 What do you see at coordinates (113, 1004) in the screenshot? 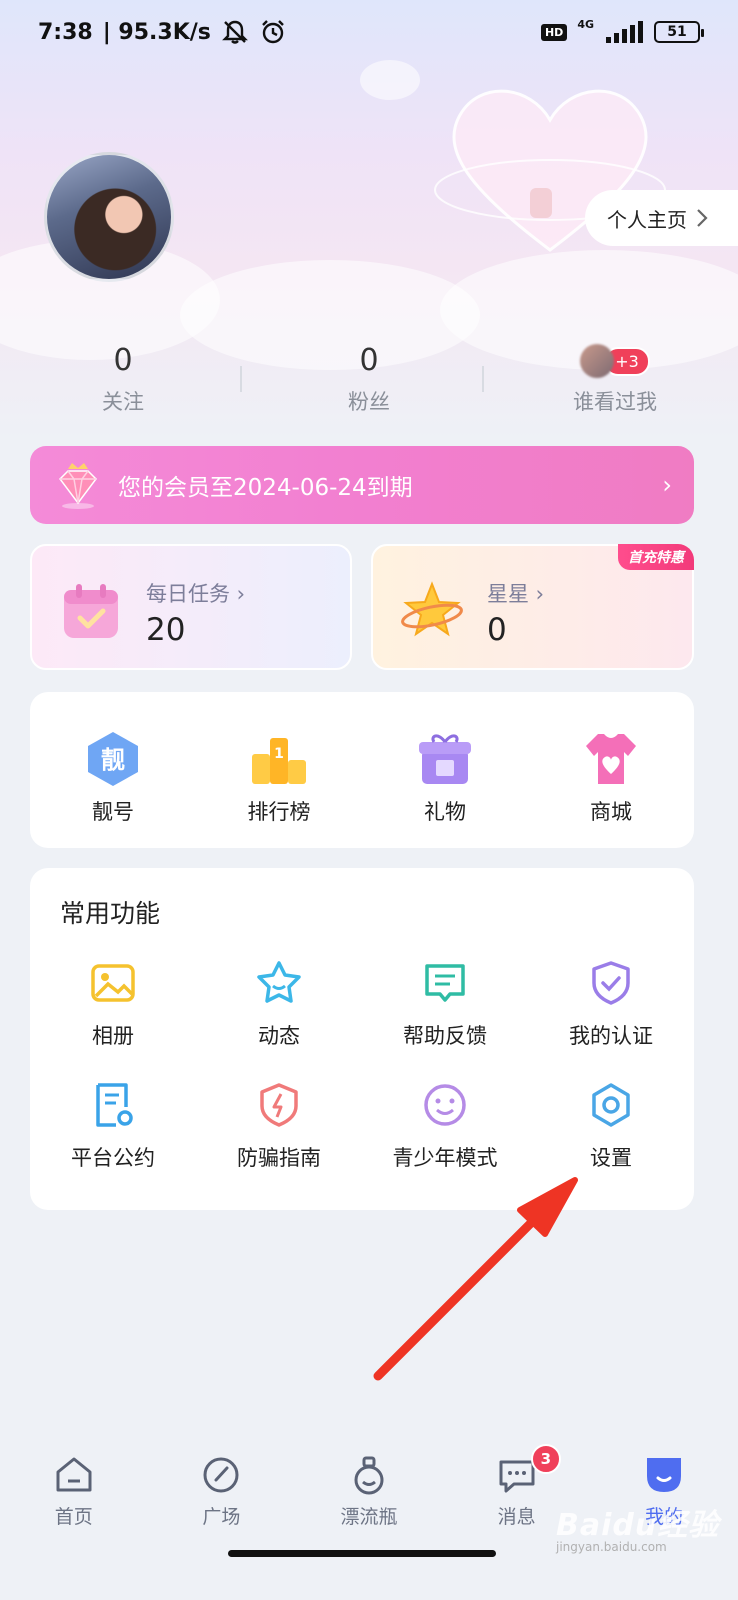
I see `function-album: 相册` at bounding box center [113, 1004].